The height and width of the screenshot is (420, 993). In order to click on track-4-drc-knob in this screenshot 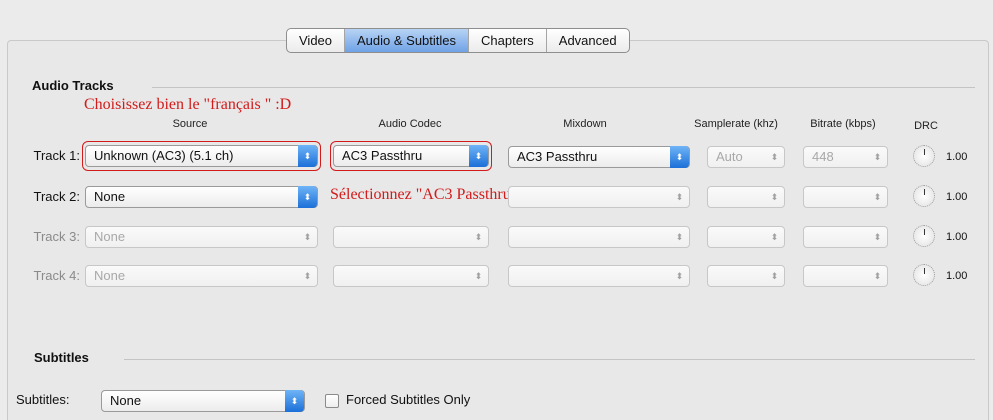, I will do `click(924, 275)`.